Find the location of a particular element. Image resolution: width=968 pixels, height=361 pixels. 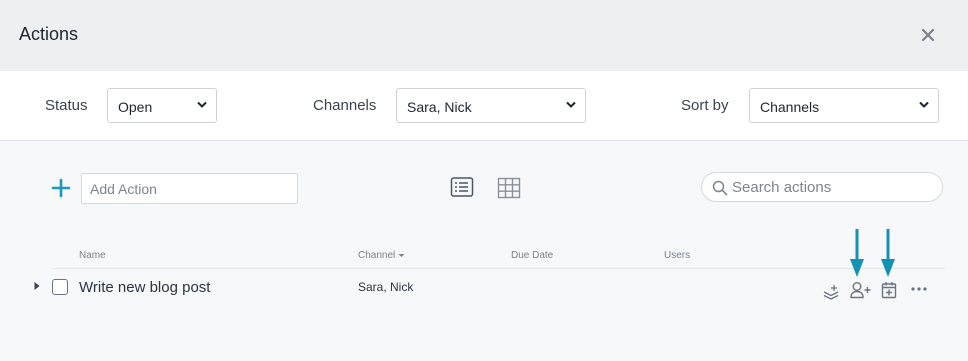

column-header-channel: Channel is located at coordinates (381, 255).